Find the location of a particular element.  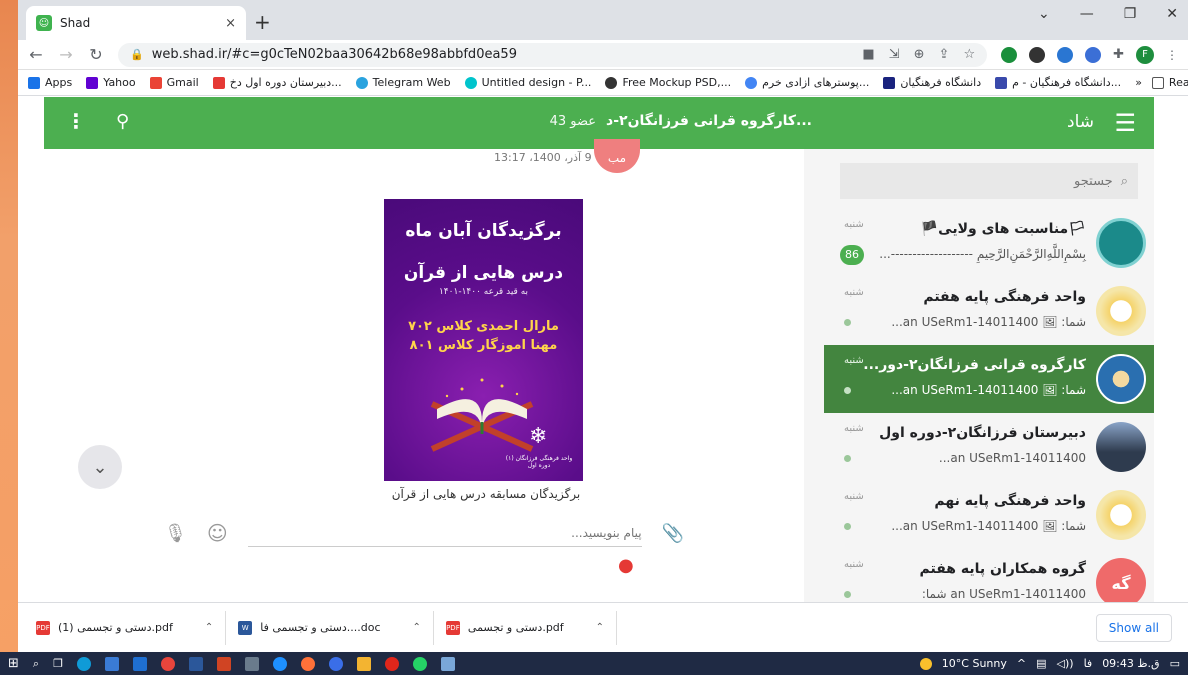

install-icon: ⇲ is located at coordinates (894, 54).